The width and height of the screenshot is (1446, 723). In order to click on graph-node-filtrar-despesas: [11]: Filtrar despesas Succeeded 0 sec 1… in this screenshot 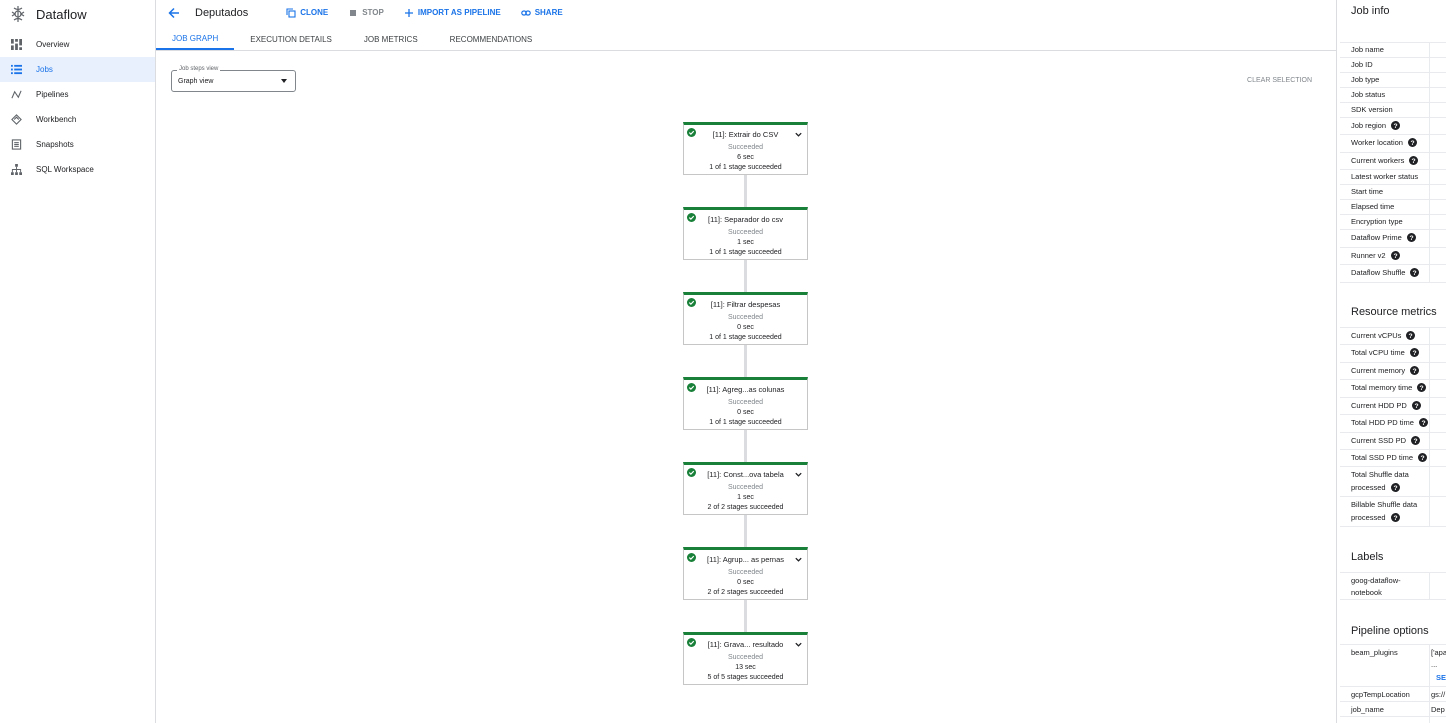, I will do `click(745, 318)`.